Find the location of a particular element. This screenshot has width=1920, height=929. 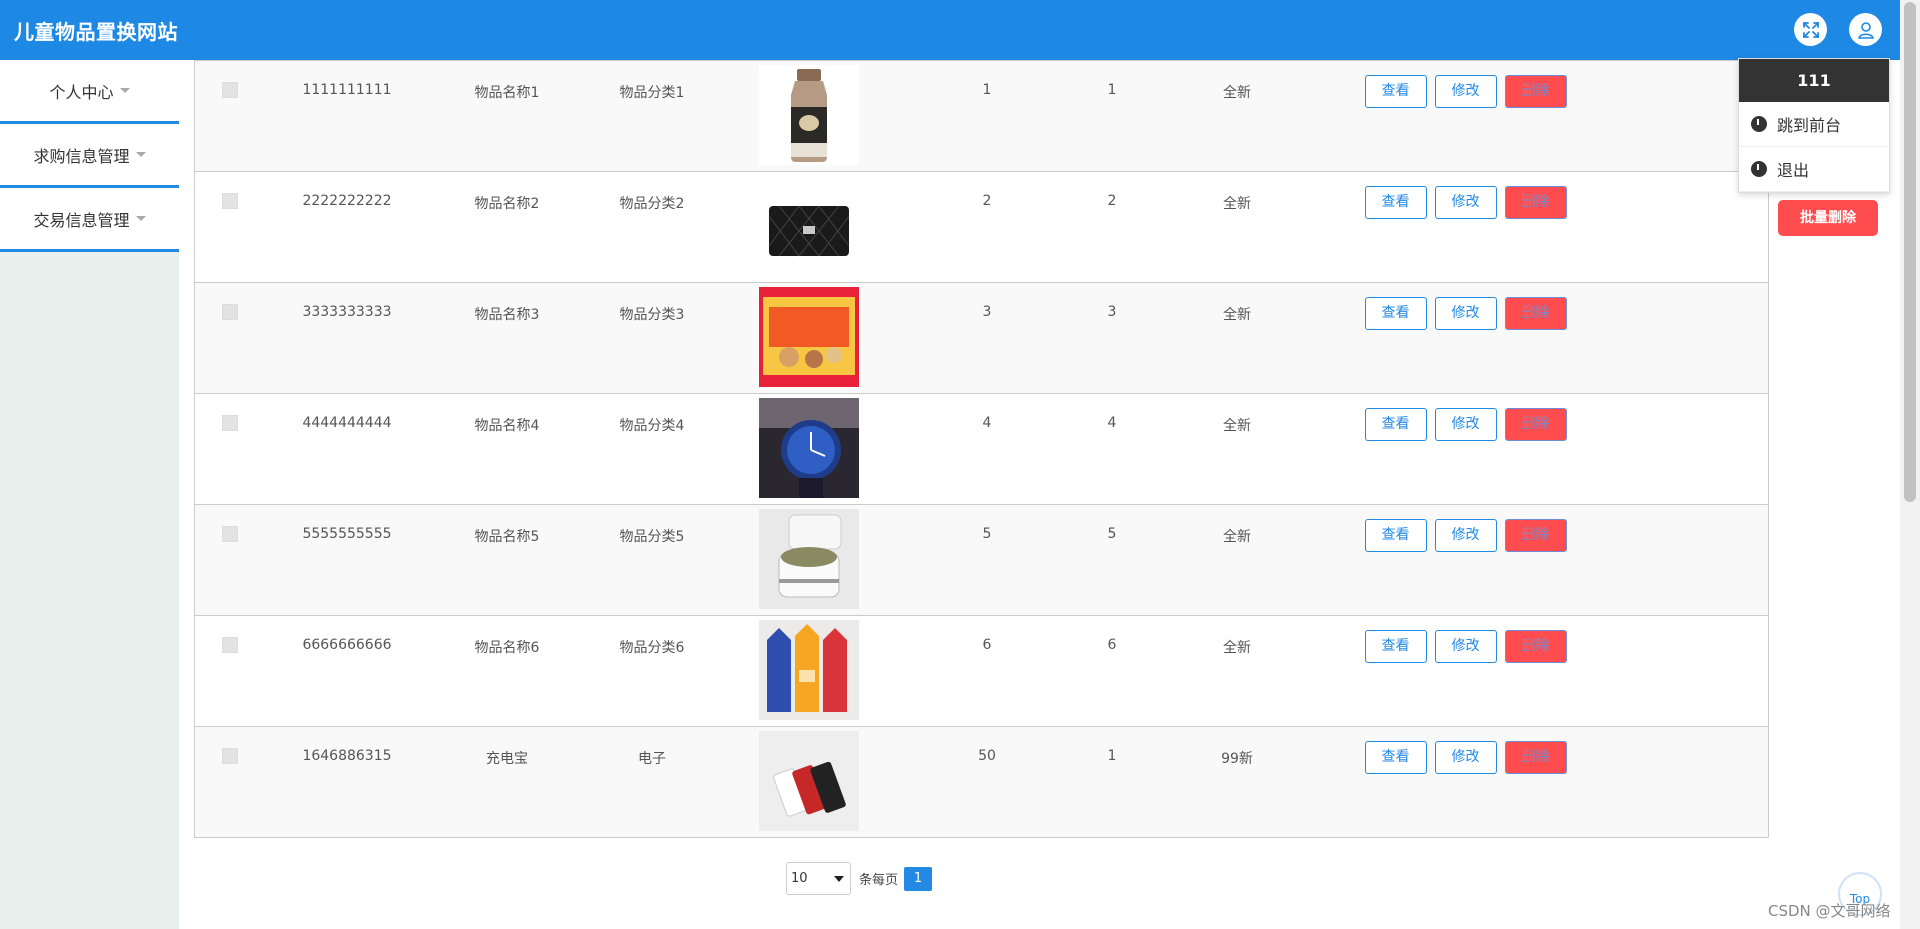

cell-id: 2222222222 is located at coordinates (347, 201).